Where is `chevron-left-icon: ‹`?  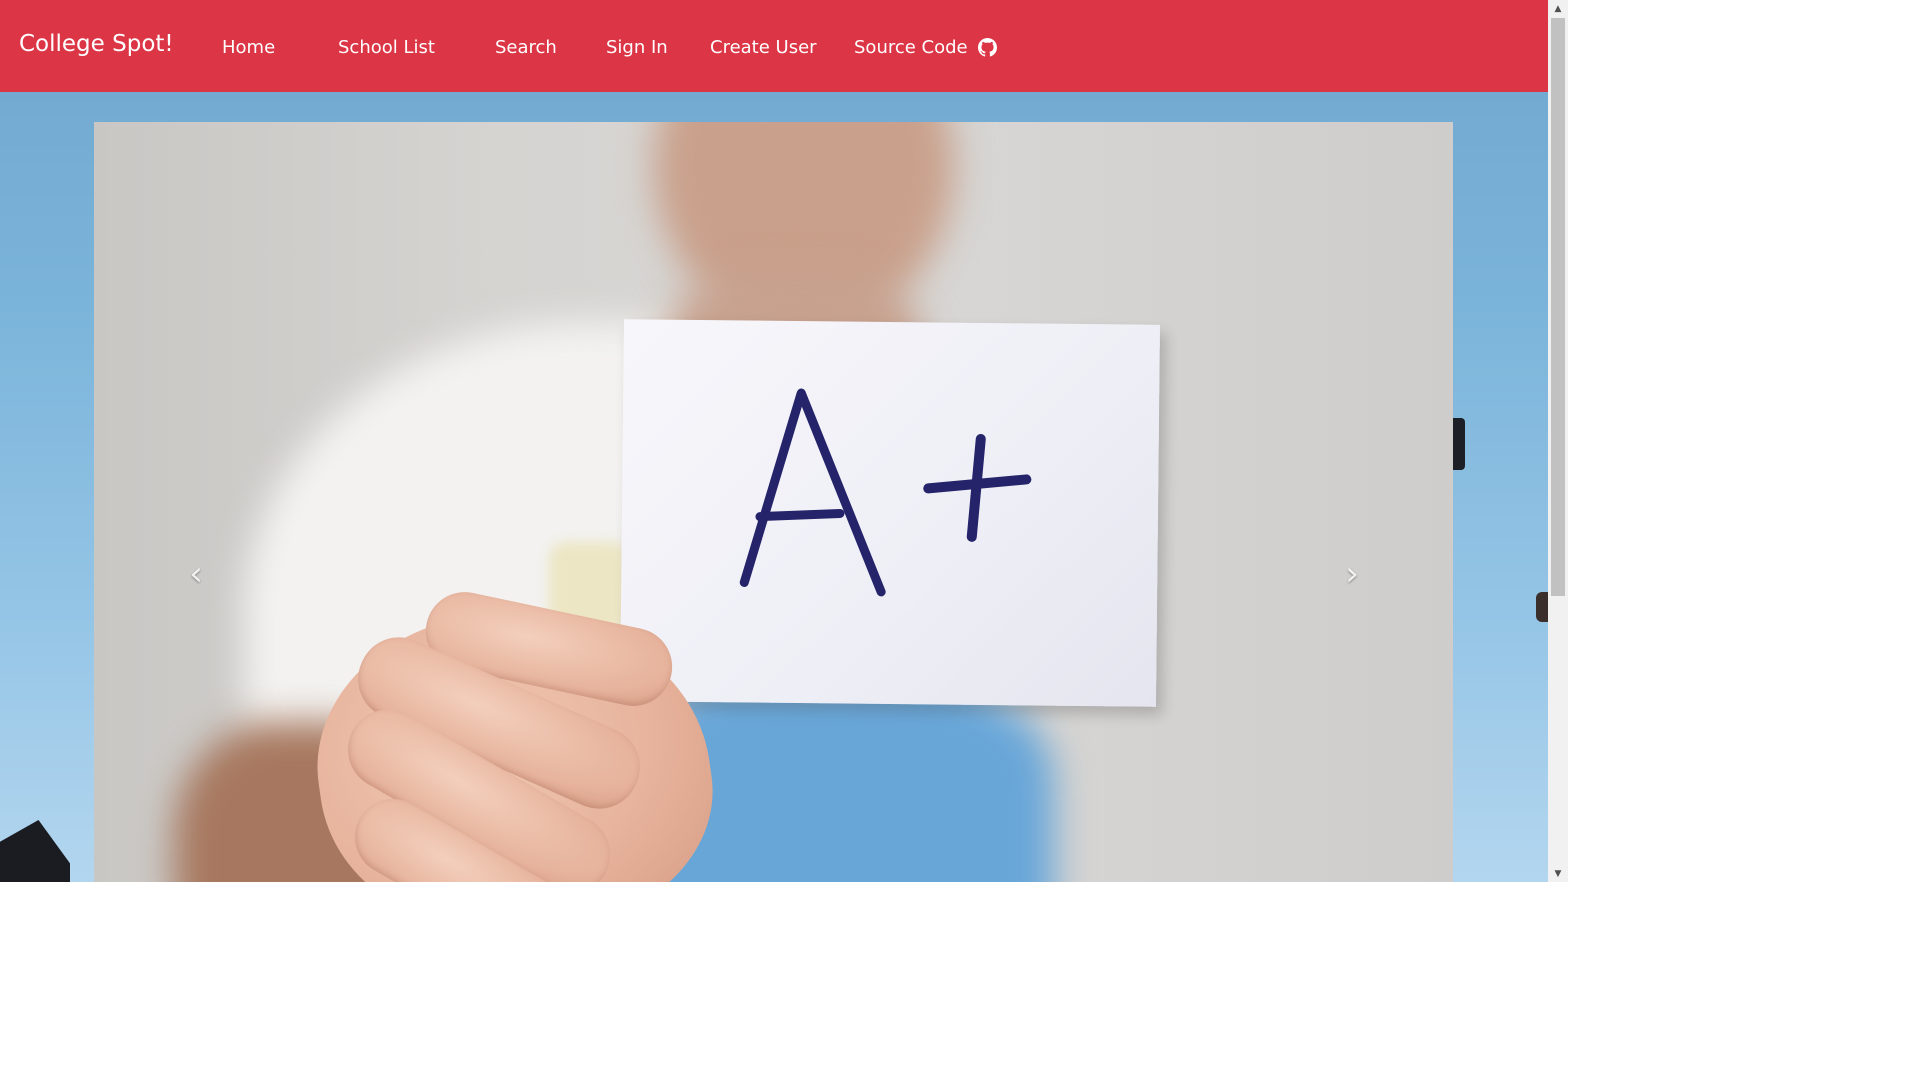 chevron-left-icon: ‹ is located at coordinates (196, 574).